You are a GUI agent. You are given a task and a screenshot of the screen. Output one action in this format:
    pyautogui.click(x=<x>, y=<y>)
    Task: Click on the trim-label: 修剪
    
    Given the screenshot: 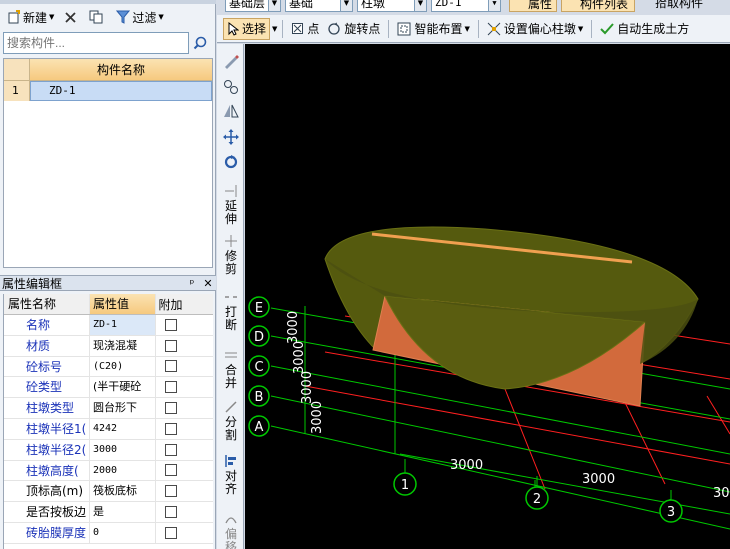 What is the action you would take?
    pyautogui.click(x=231, y=263)
    